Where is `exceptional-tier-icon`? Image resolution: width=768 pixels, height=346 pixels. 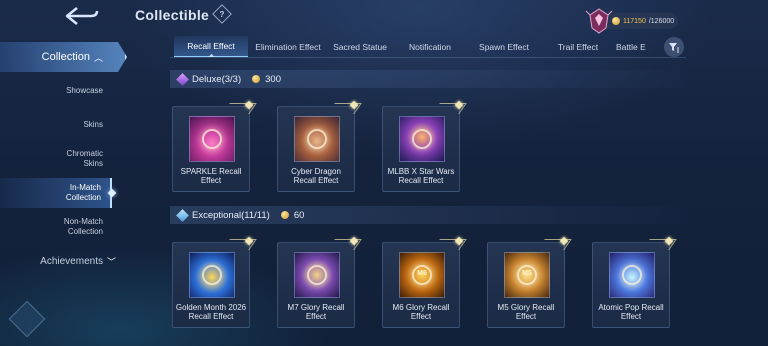
exceptional-tier-icon is located at coordinates (182, 215).